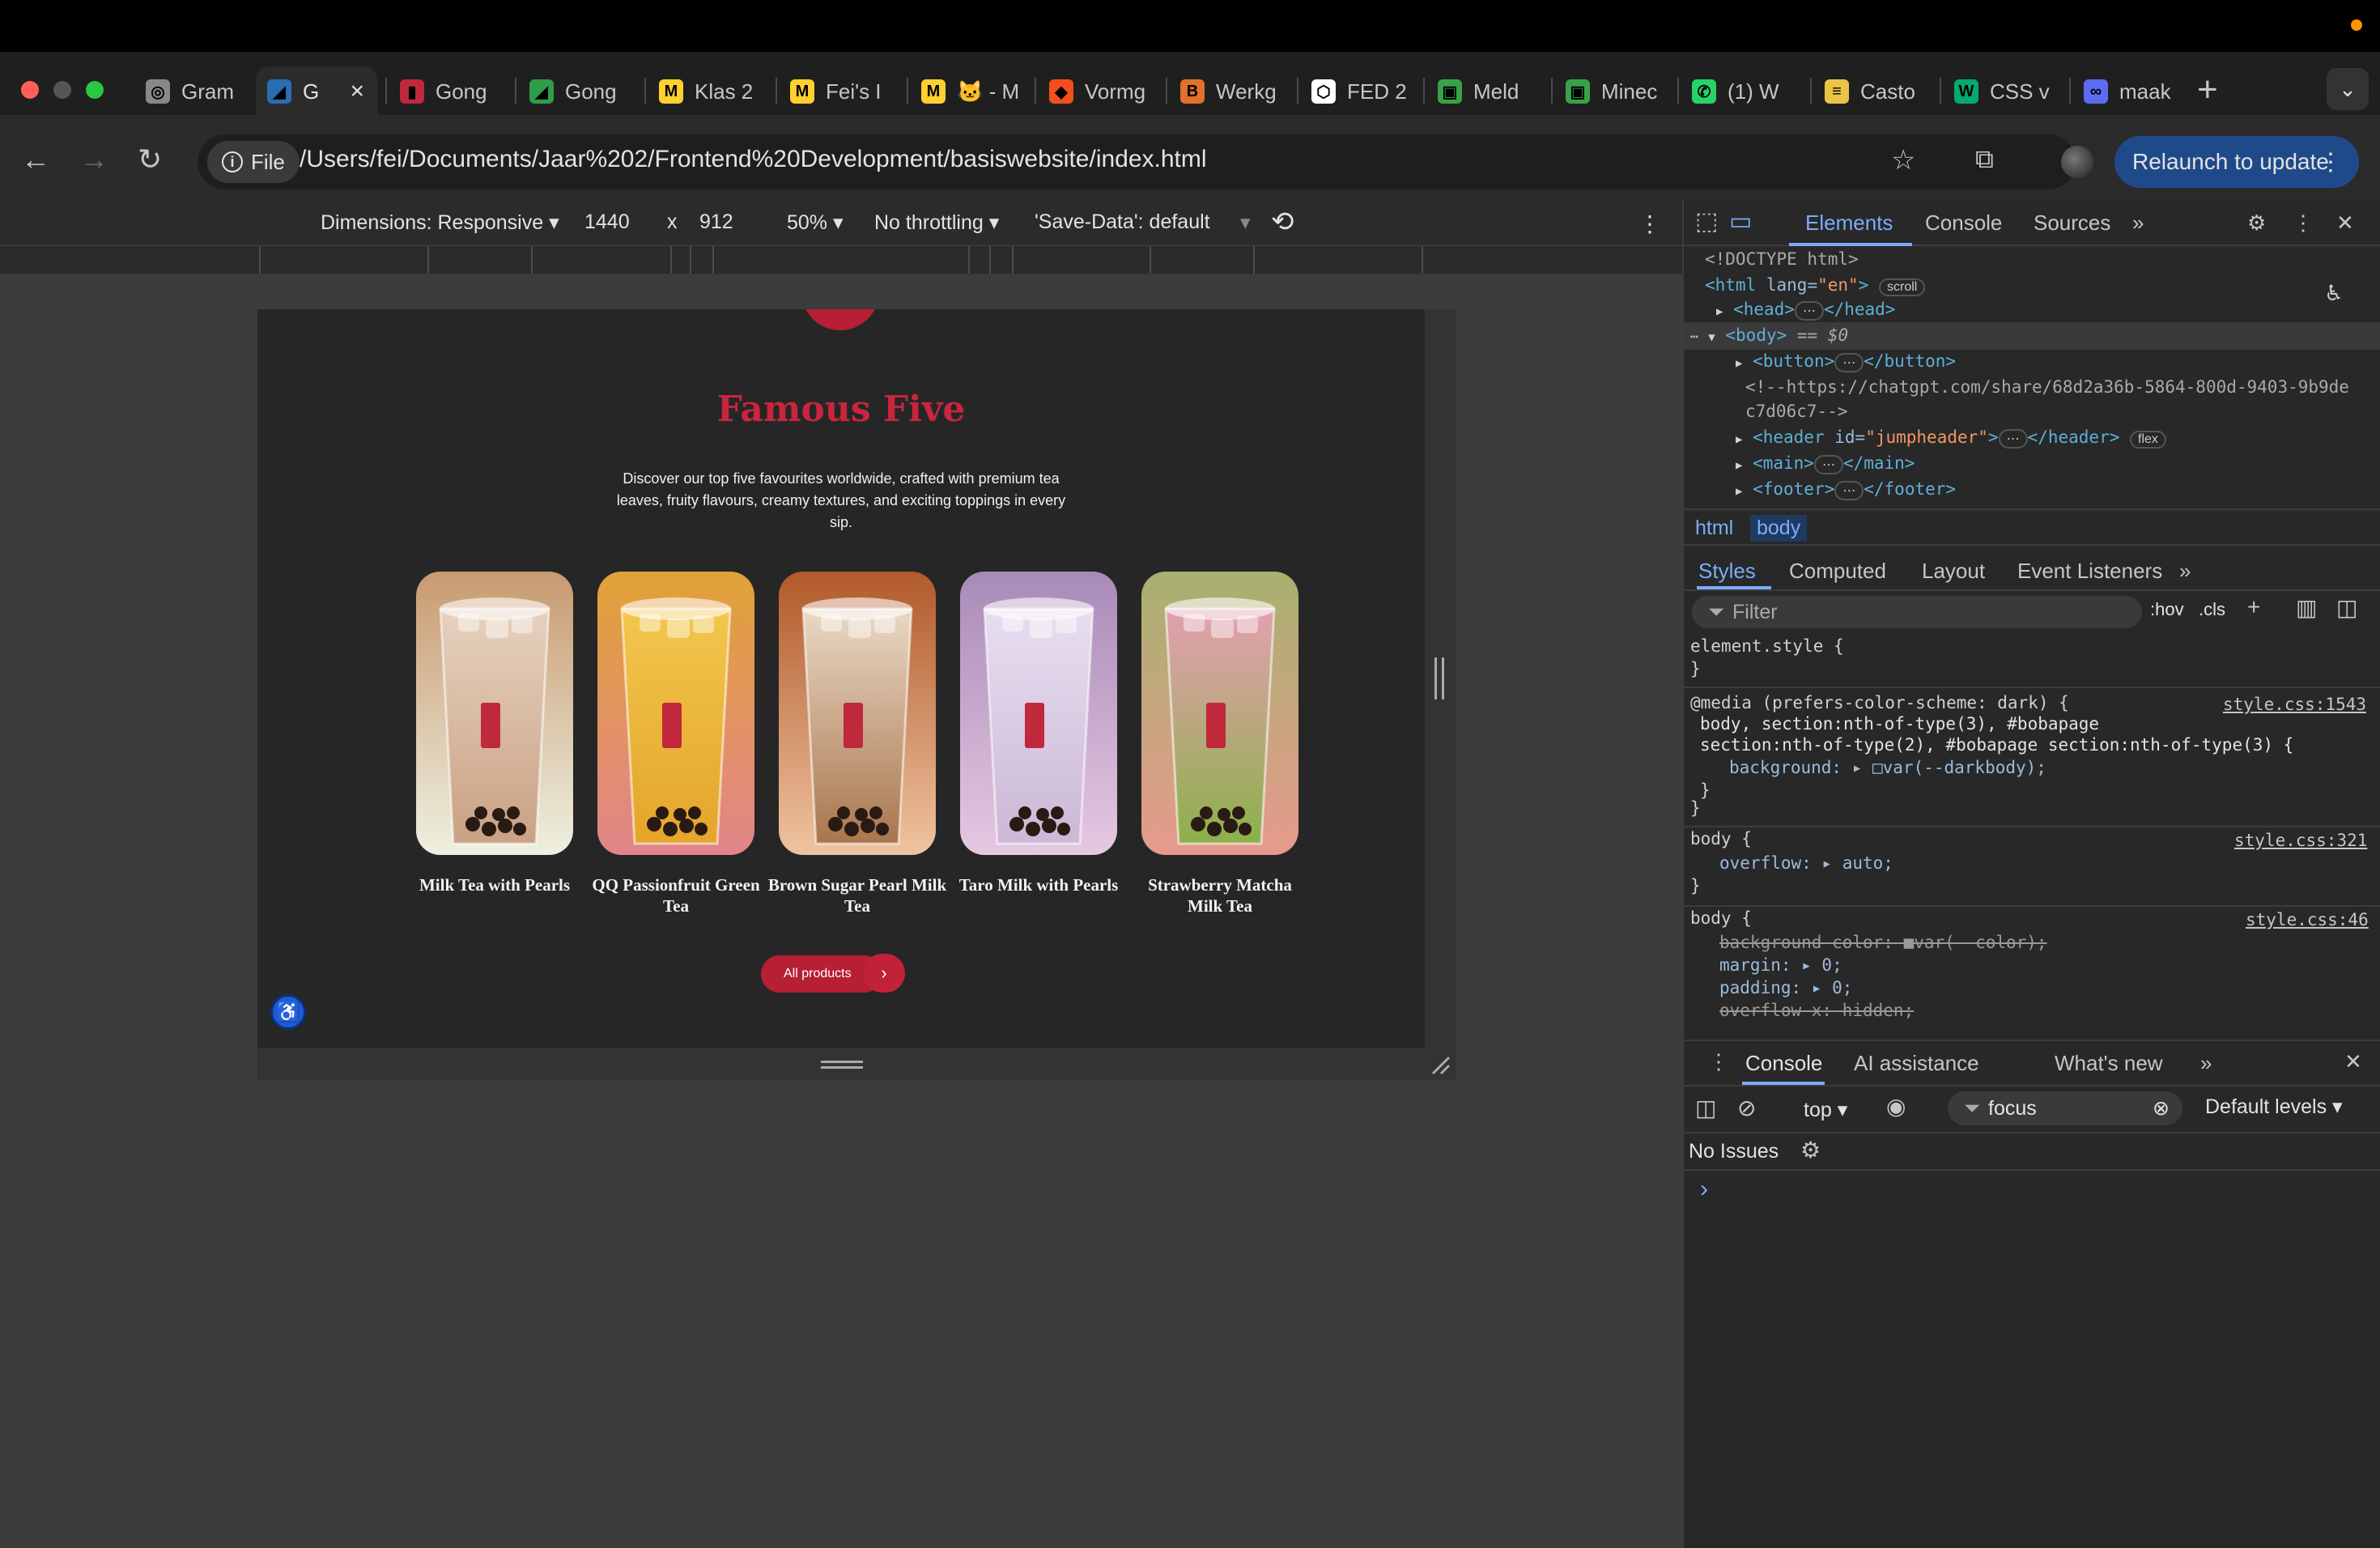  What do you see at coordinates (150, 159) in the screenshot?
I see `reload-icon: ↻` at bounding box center [150, 159].